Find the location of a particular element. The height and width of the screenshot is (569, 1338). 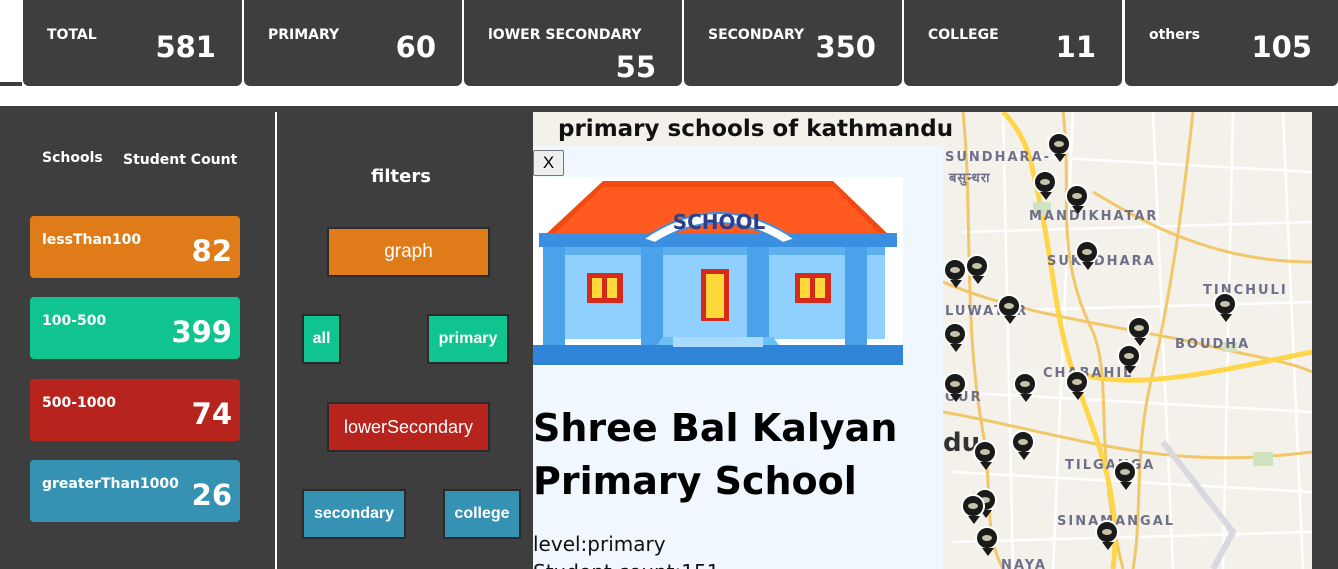

range-card-100-500: 100-500 399 is located at coordinates (135, 328).